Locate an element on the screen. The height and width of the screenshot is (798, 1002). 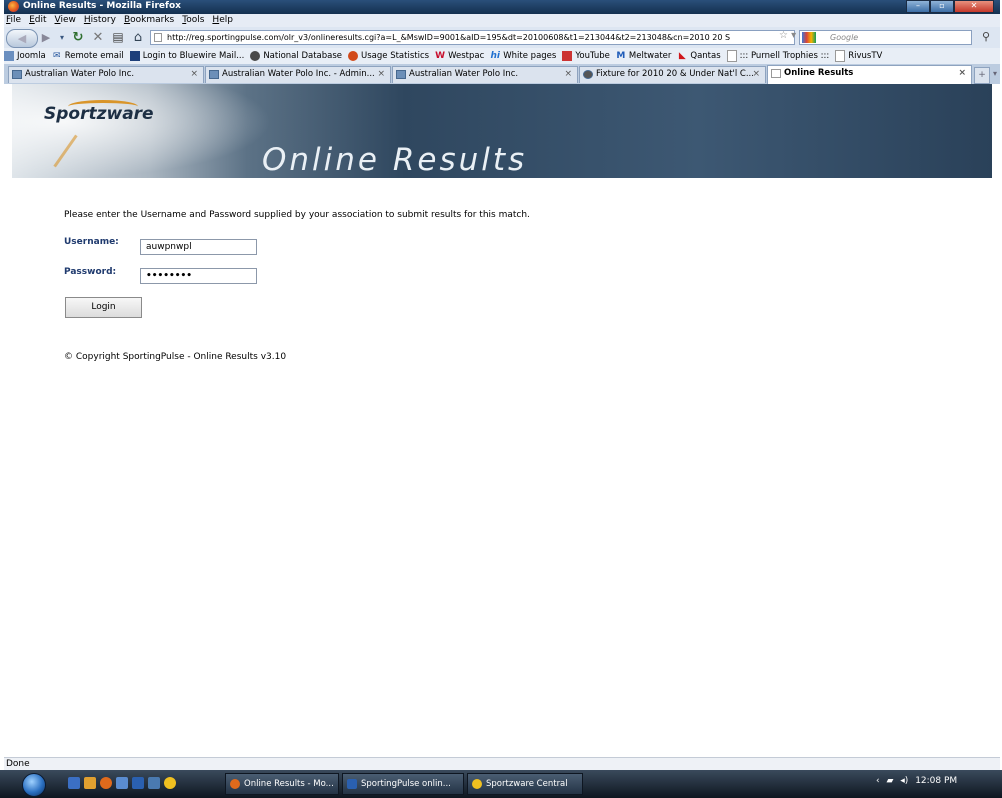
reload-icon: ↻ is located at coordinates (78, 37).